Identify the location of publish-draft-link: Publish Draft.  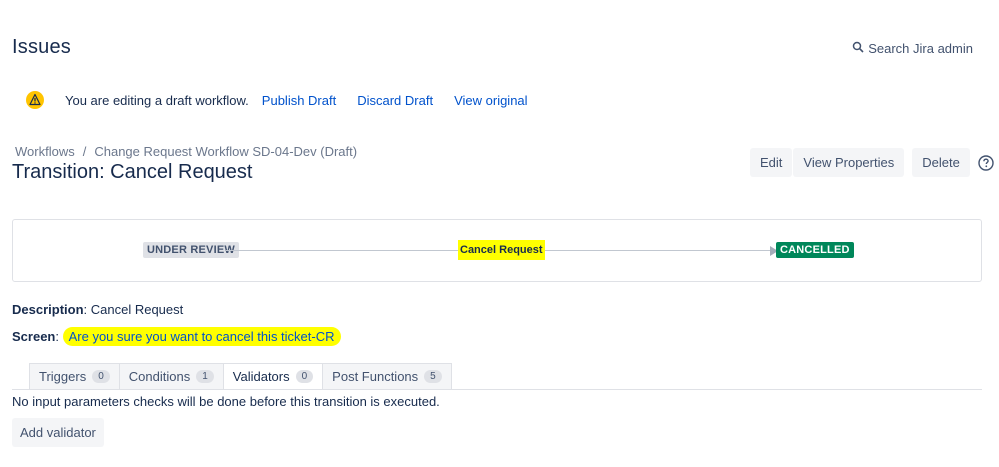
(299, 100).